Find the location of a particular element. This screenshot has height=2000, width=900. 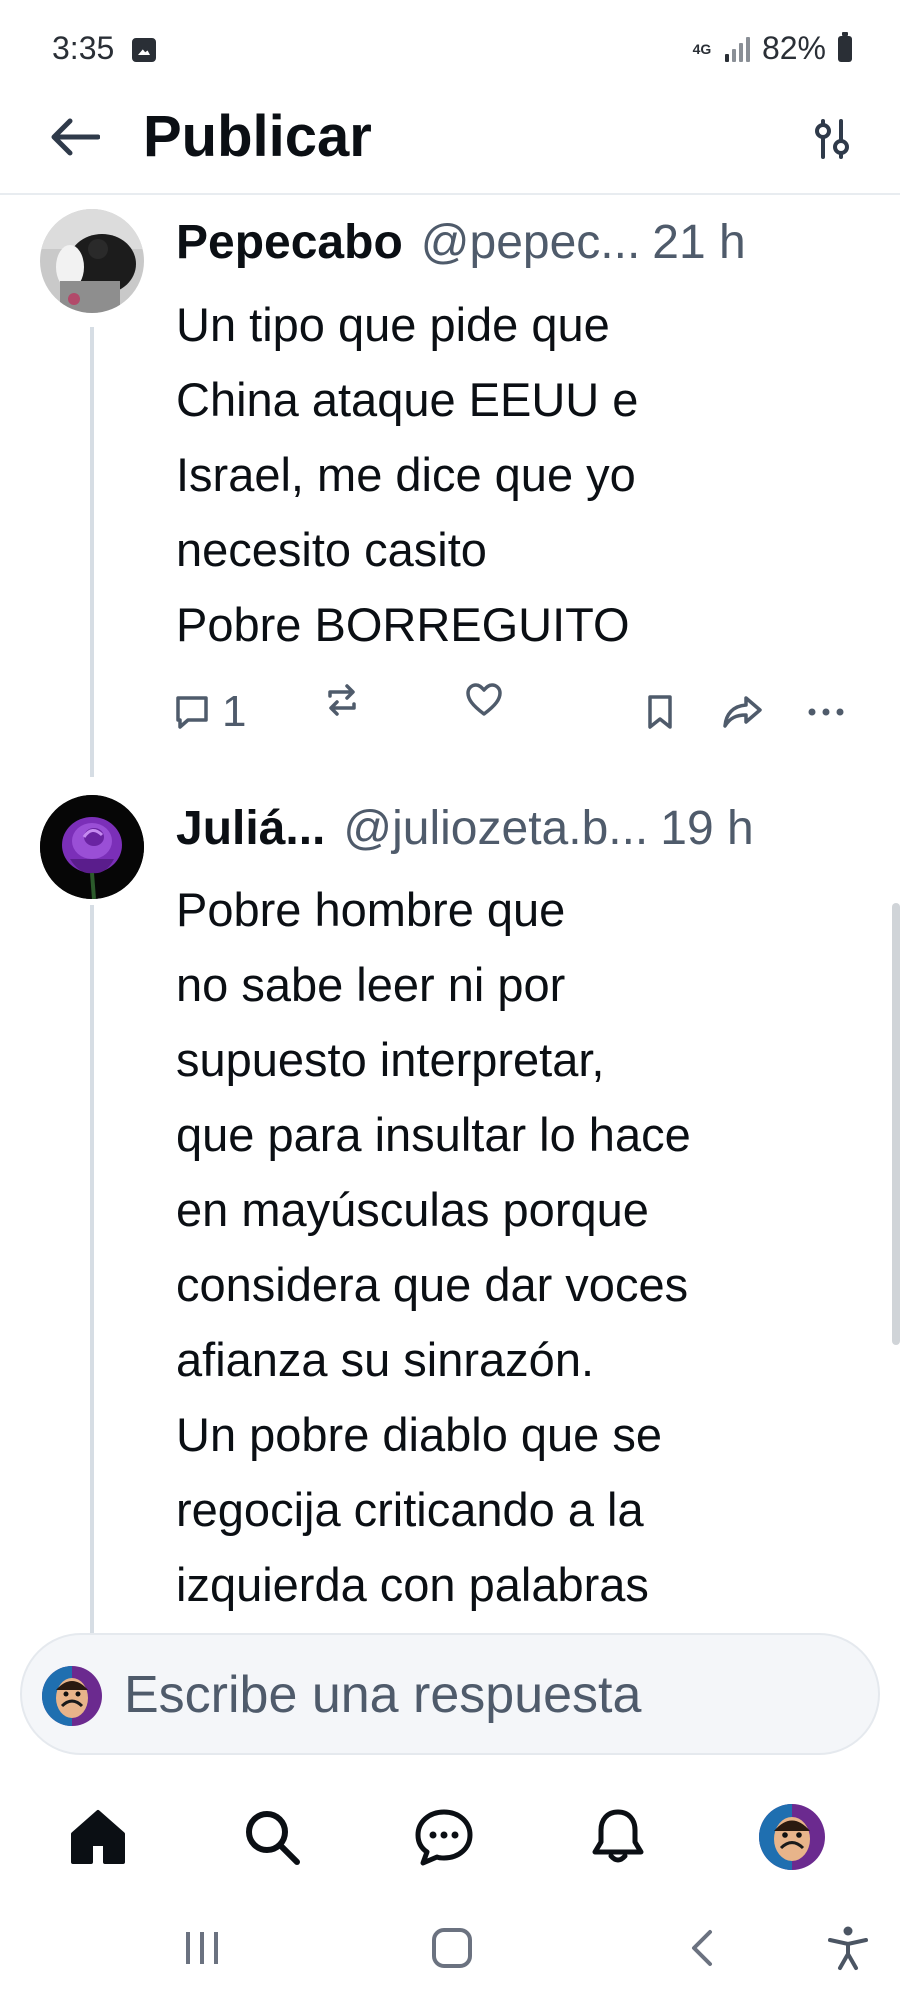

purple-rose-avatar-icon is located at coordinates (92, 847).